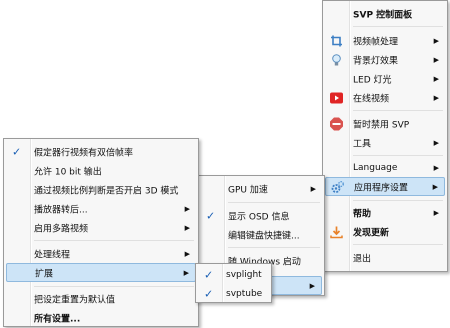 The width and height of the screenshot is (450, 328). What do you see at coordinates (381, 188) in the screenshot?
I see `menu-item-label: 应用程序设置` at bounding box center [381, 188].